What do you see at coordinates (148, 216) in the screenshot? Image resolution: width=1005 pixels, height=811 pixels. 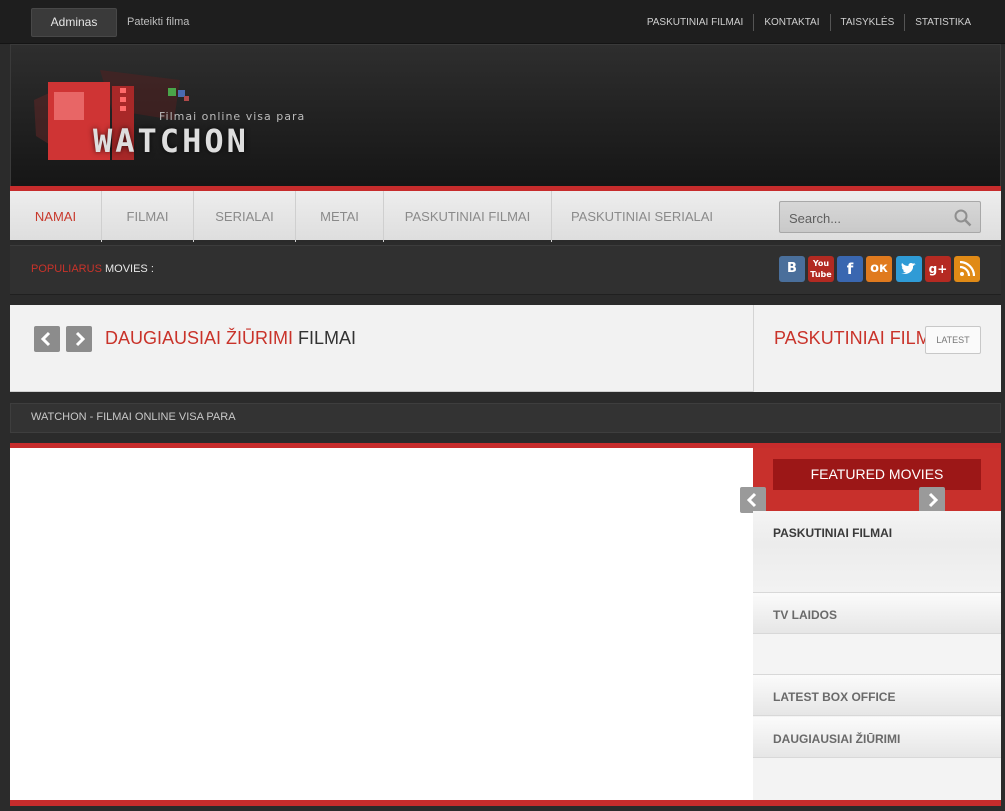 I see `nav-movies: FILMAI` at bounding box center [148, 216].